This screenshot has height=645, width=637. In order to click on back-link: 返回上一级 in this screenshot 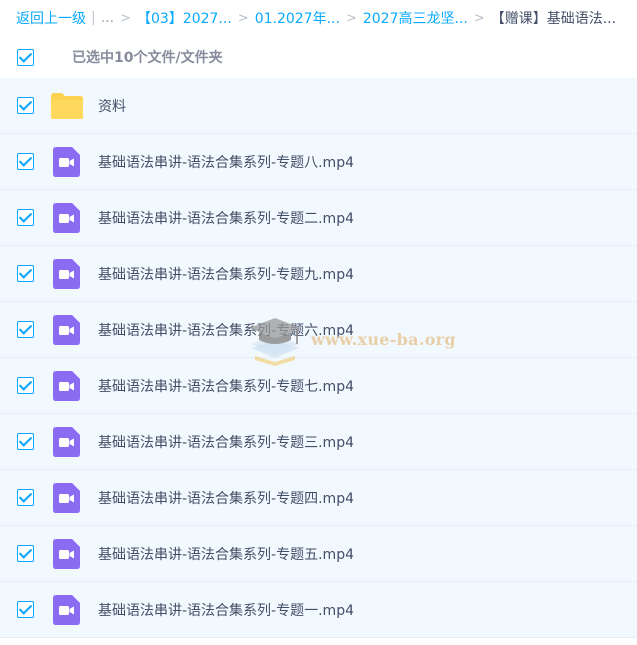, I will do `click(51, 18)`.